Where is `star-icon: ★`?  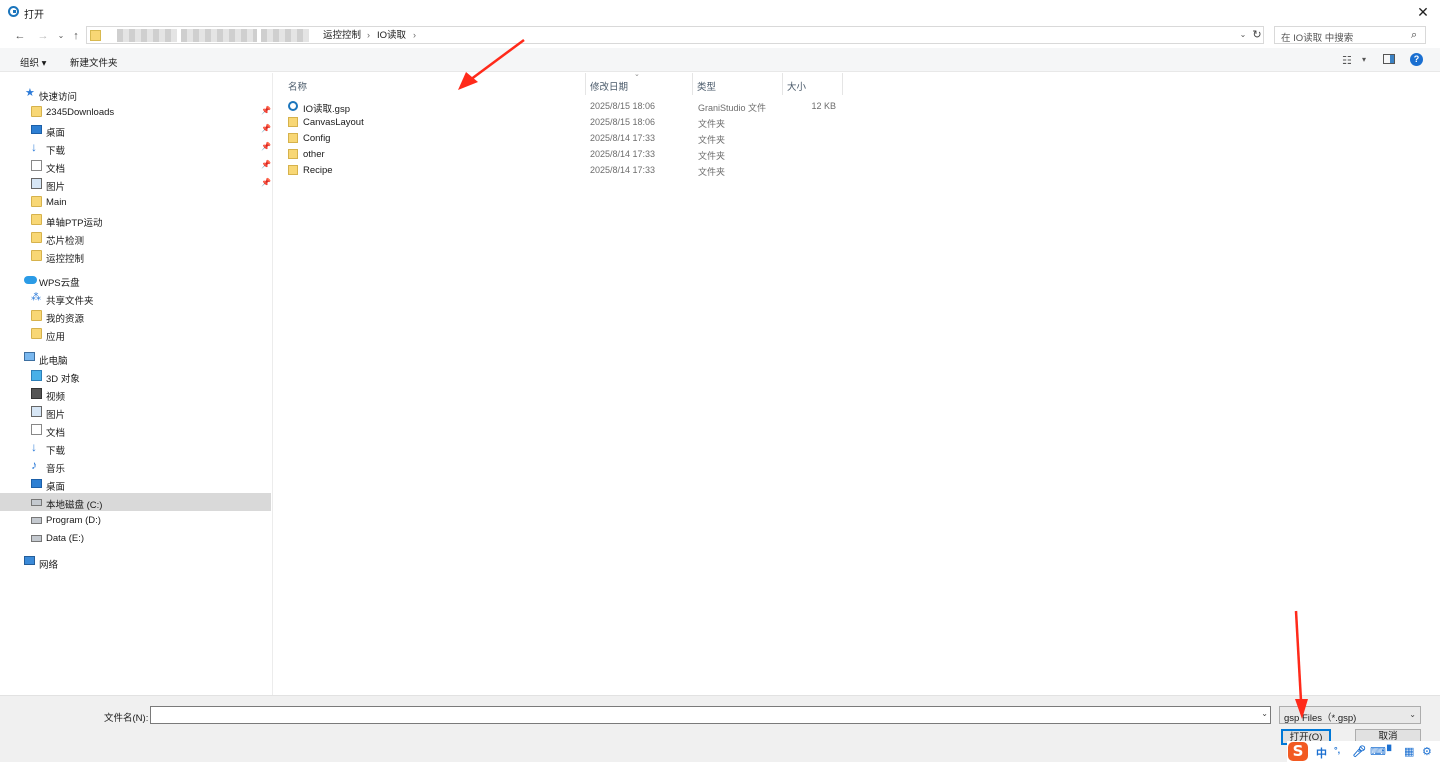 star-icon: ★ is located at coordinates (30, 93).